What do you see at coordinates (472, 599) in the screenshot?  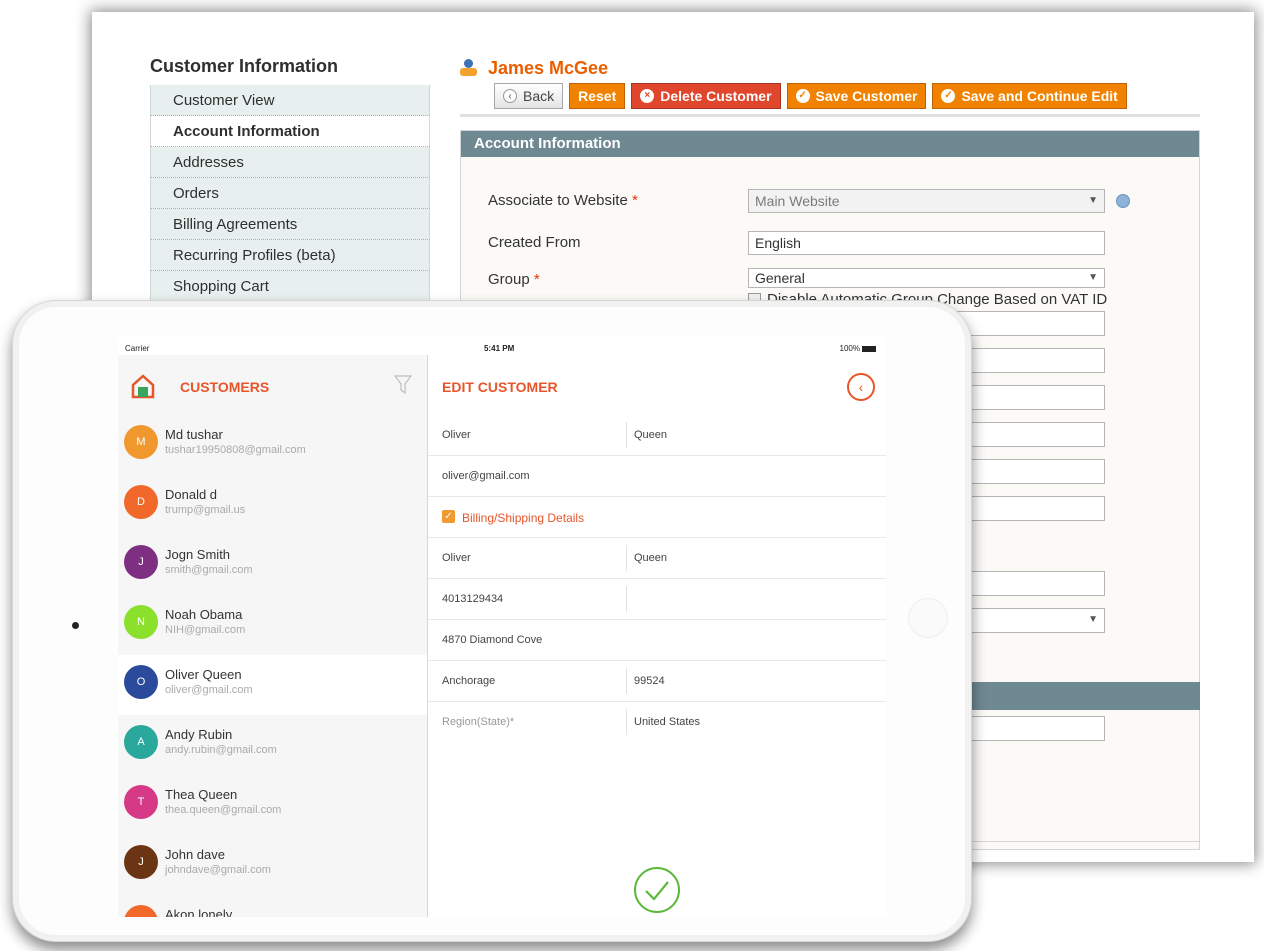 I see `phone-field: 4013129434` at bounding box center [472, 599].